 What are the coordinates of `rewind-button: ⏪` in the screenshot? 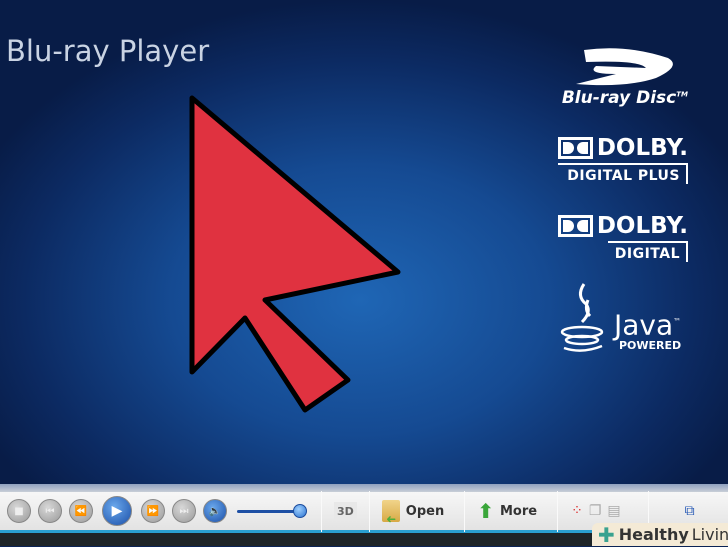 It's located at (81, 511).